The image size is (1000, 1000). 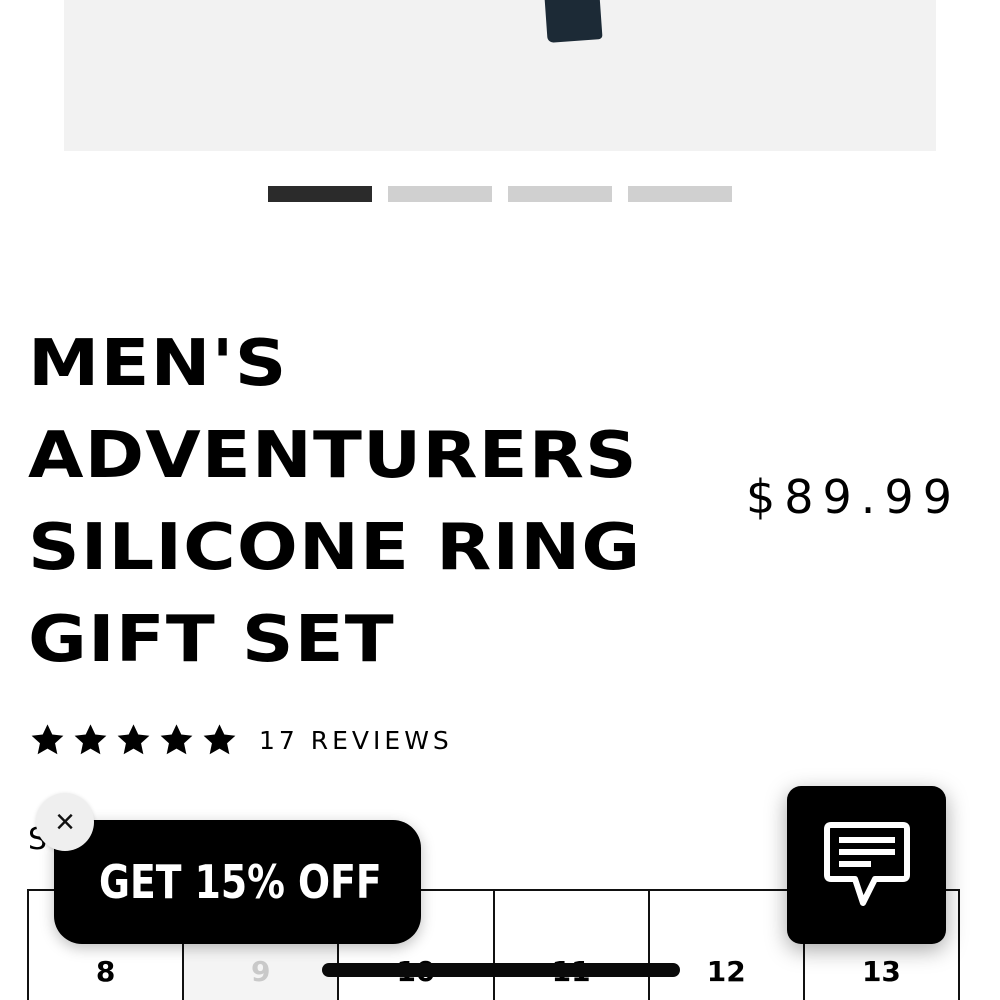 I want to click on home-indicator, so click(x=501, y=970).